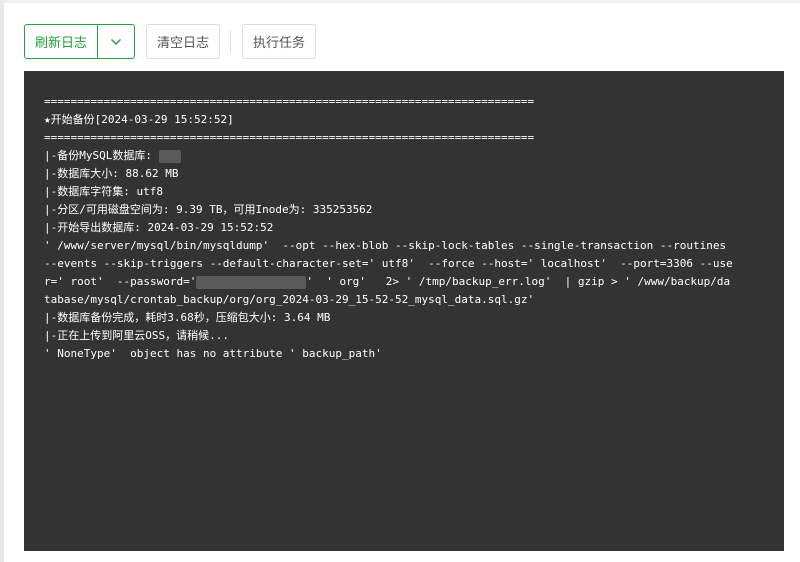 This screenshot has width=800, height=562. I want to click on log-line-export-start: |-开始导出数据库: 2024-03-29 15:52:52, so click(159, 227).